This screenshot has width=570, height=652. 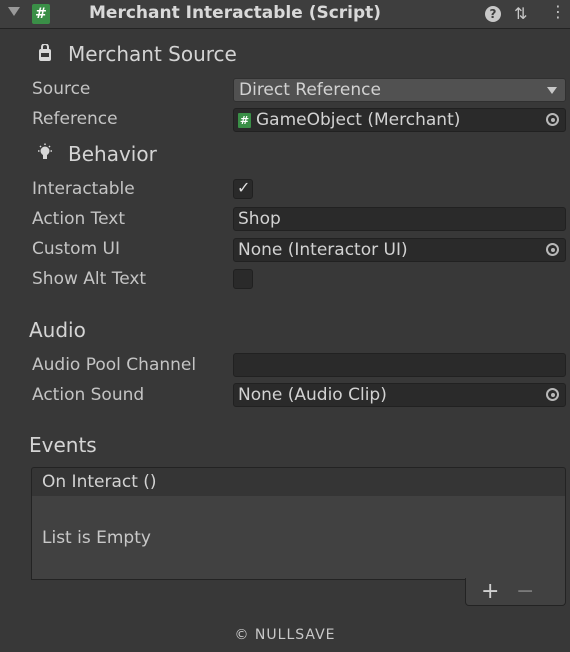 I want to click on action-sound-label: Action Sound, so click(x=88, y=395).